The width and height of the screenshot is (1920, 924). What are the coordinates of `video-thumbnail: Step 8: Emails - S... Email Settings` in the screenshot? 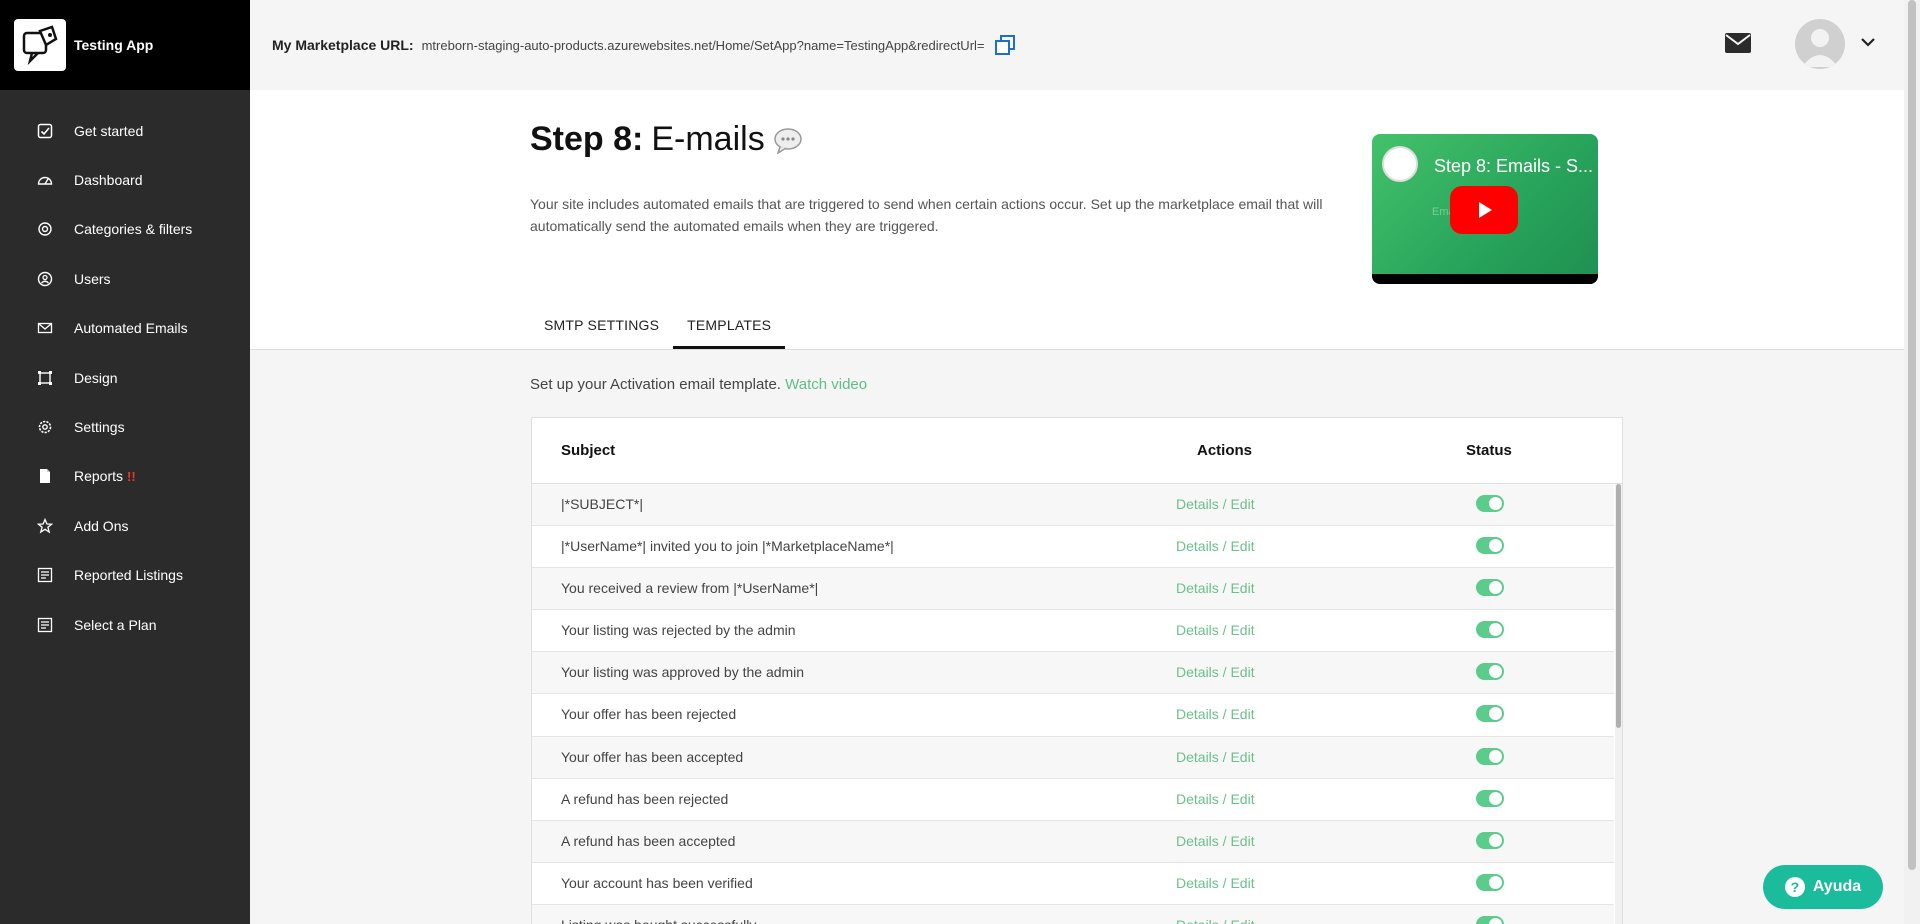 It's located at (1485, 209).